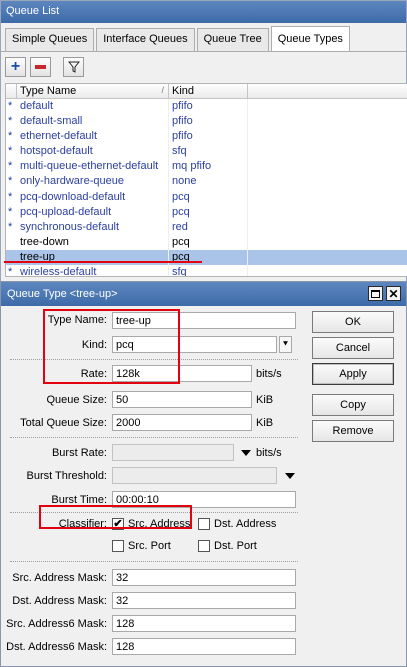  I want to click on burst-threshold-dropdown-icon, so click(290, 476).